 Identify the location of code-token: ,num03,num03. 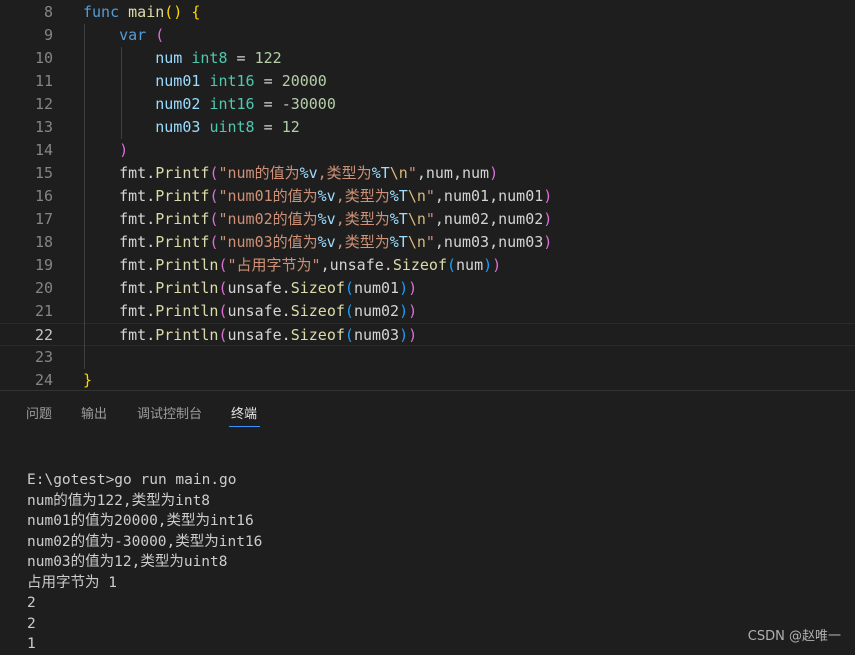
(489, 242).